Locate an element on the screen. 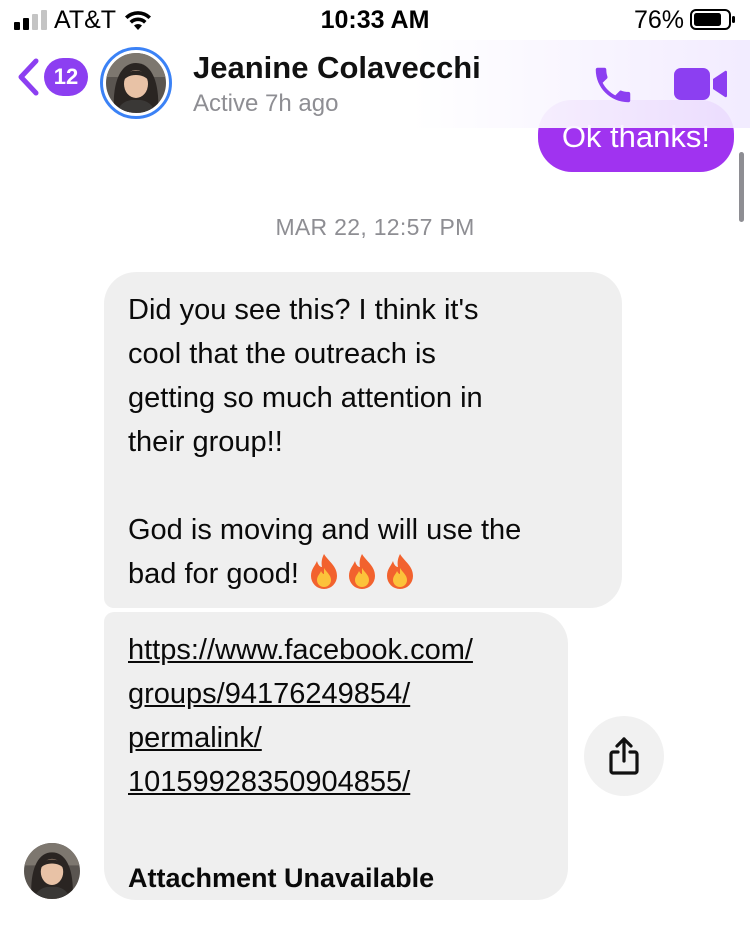 Image resolution: width=750 pixels, height=929 pixels. shared-link-line: permalink/ is located at coordinates (336, 738).